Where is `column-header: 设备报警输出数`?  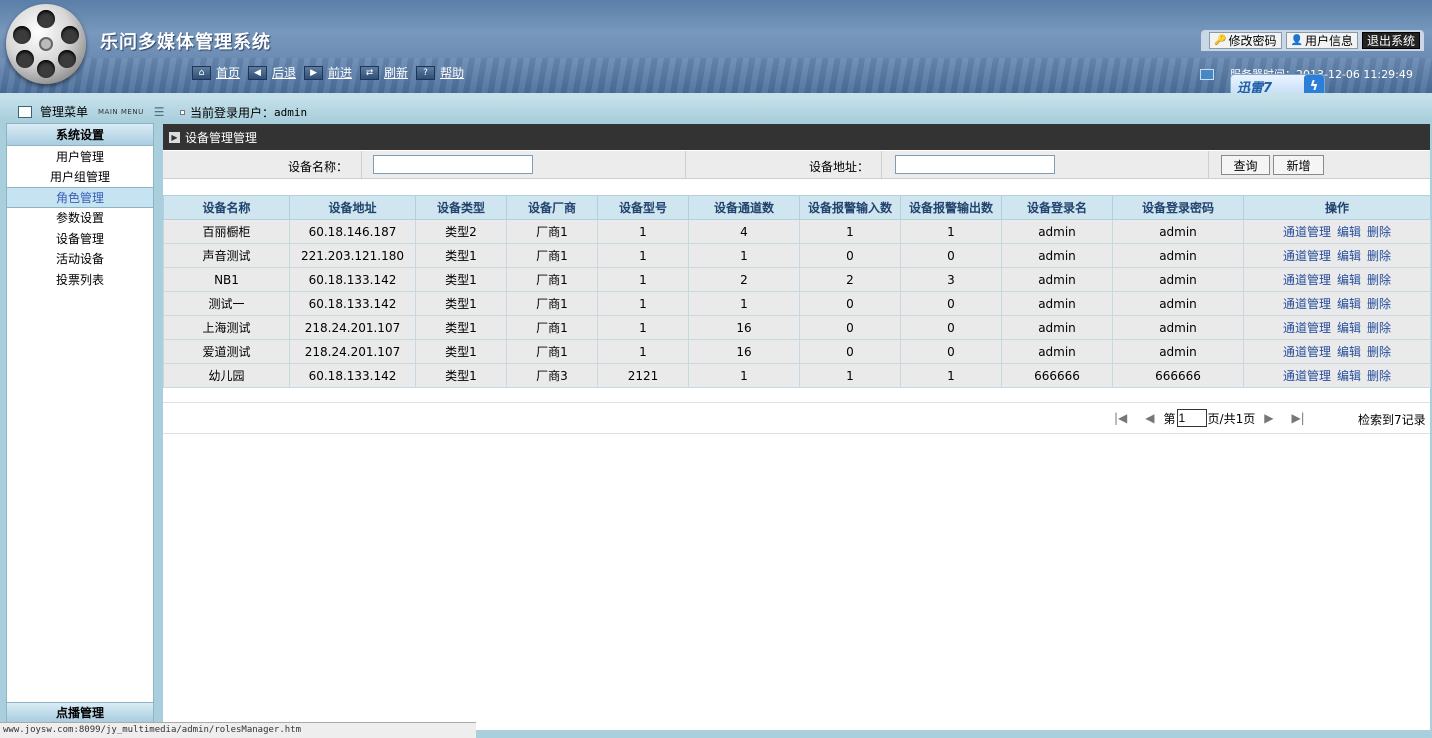 column-header: 设备报警输出数 is located at coordinates (951, 207).